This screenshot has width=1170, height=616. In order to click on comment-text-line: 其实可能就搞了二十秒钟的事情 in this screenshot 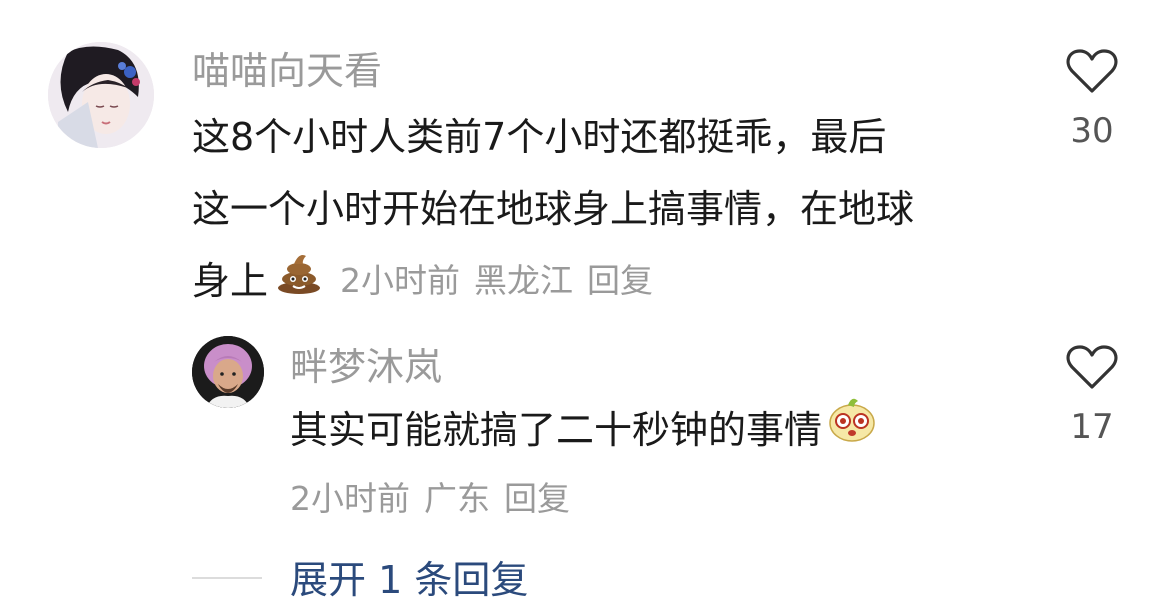, I will do `click(556, 429)`.